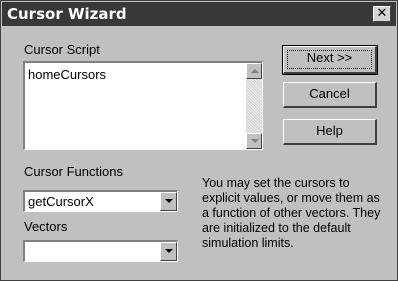  I want to click on next-button: Next >>, so click(330, 60).